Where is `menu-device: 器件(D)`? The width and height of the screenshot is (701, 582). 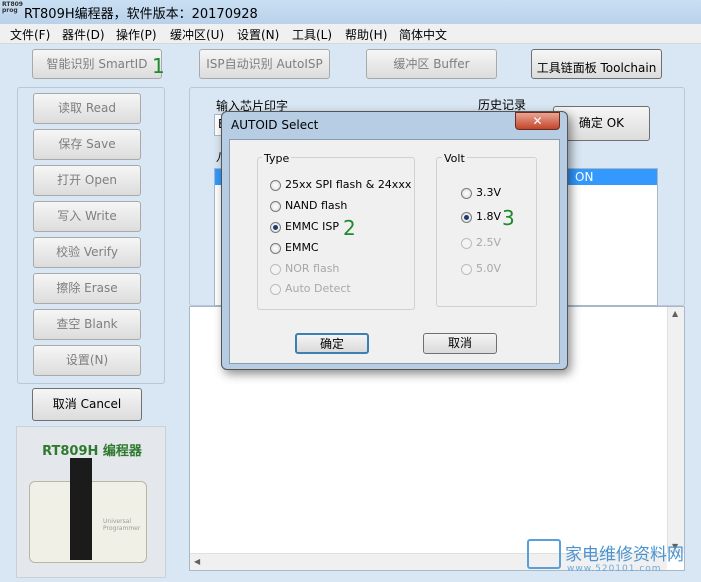
menu-device: 器件(D) is located at coordinates (83, 34).